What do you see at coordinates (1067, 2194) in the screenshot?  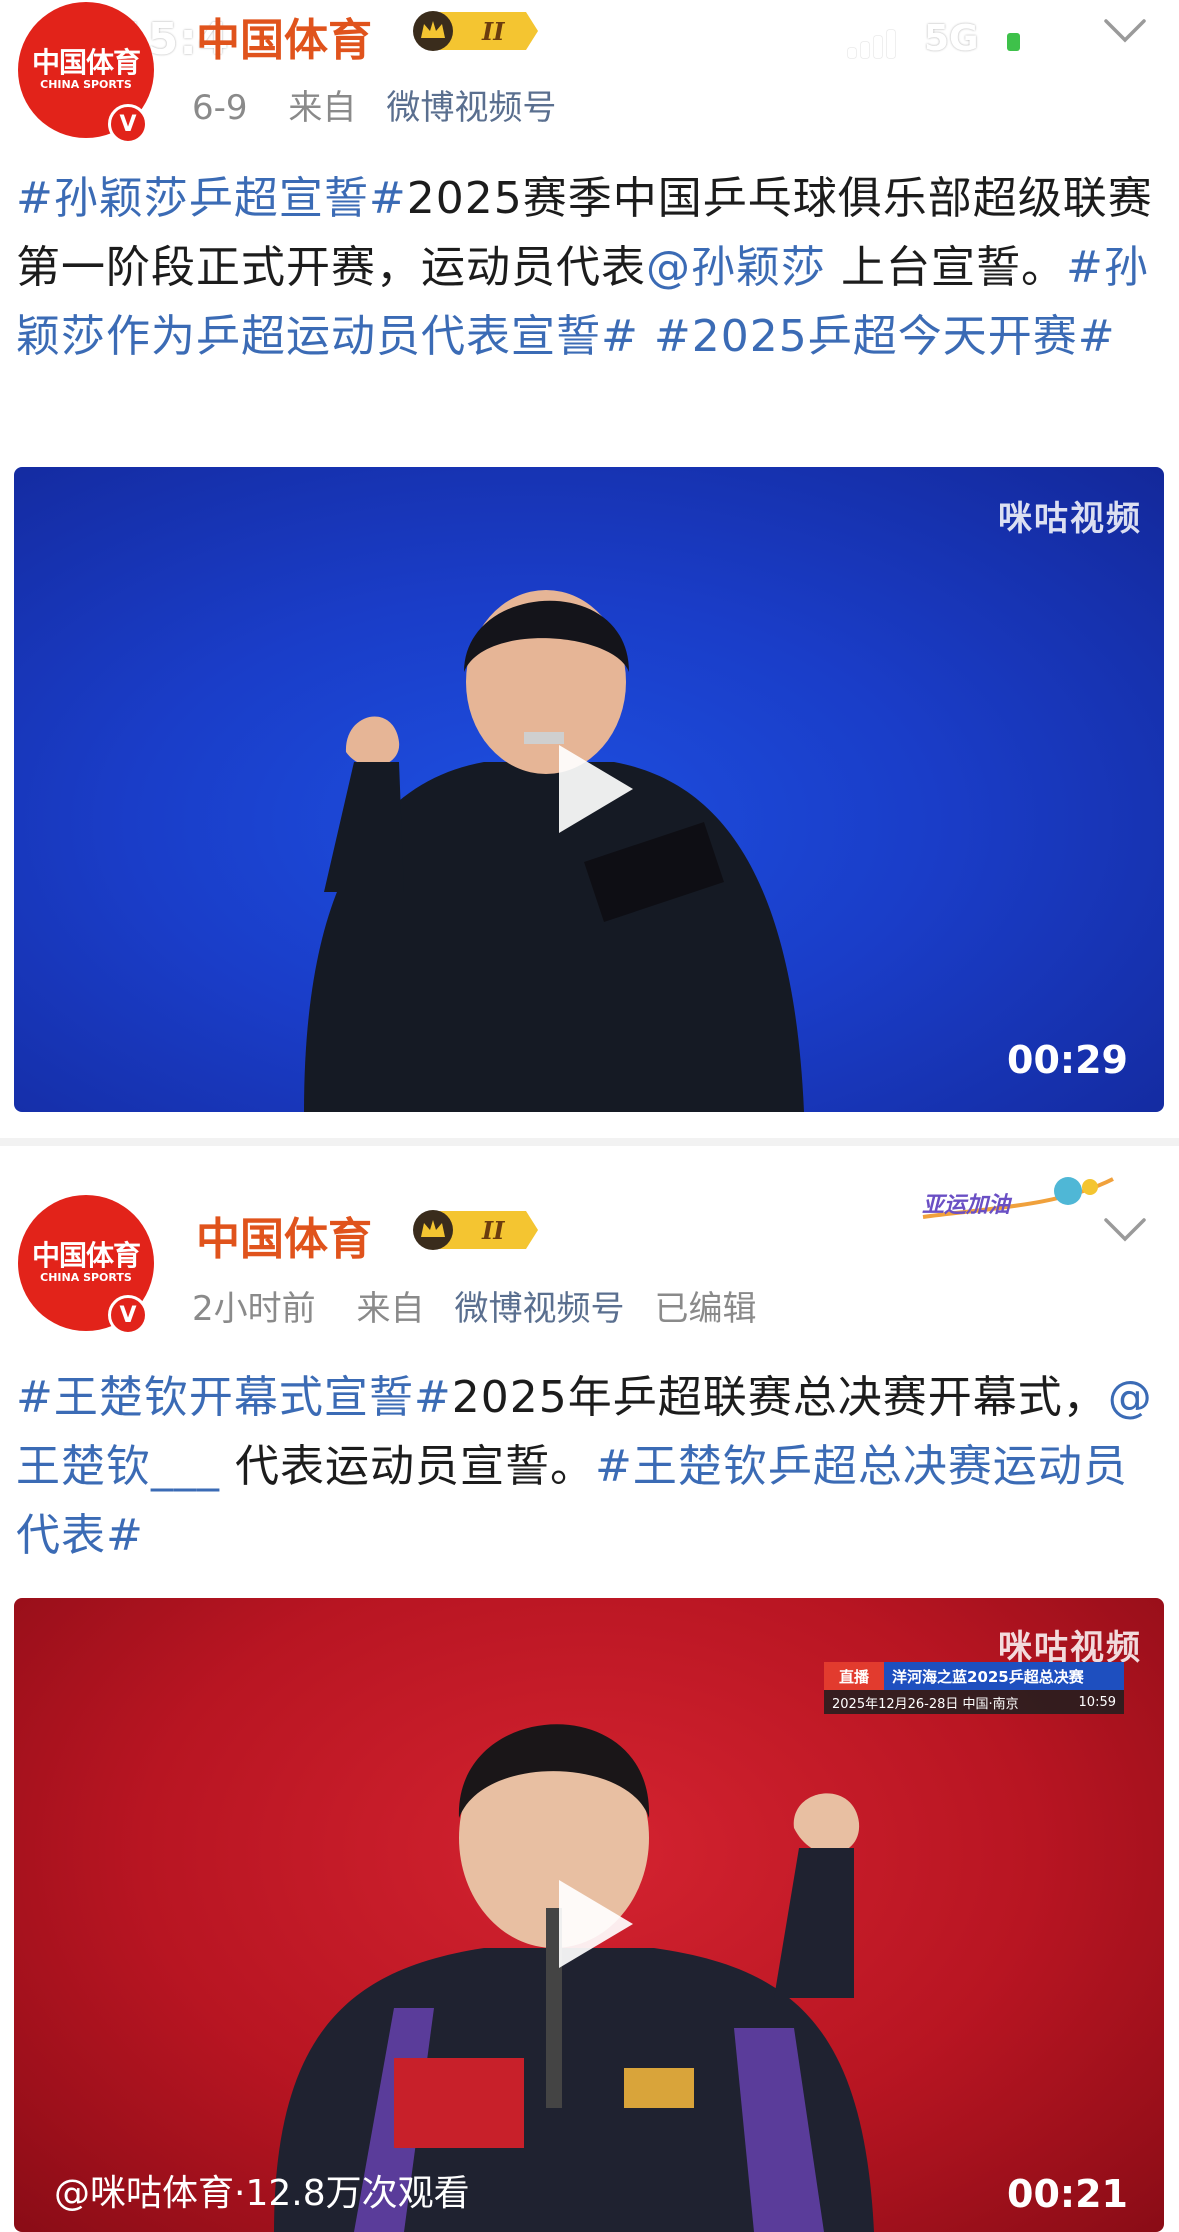 I see `video-duration: 00:21` at bounding box center [1067, 2194].